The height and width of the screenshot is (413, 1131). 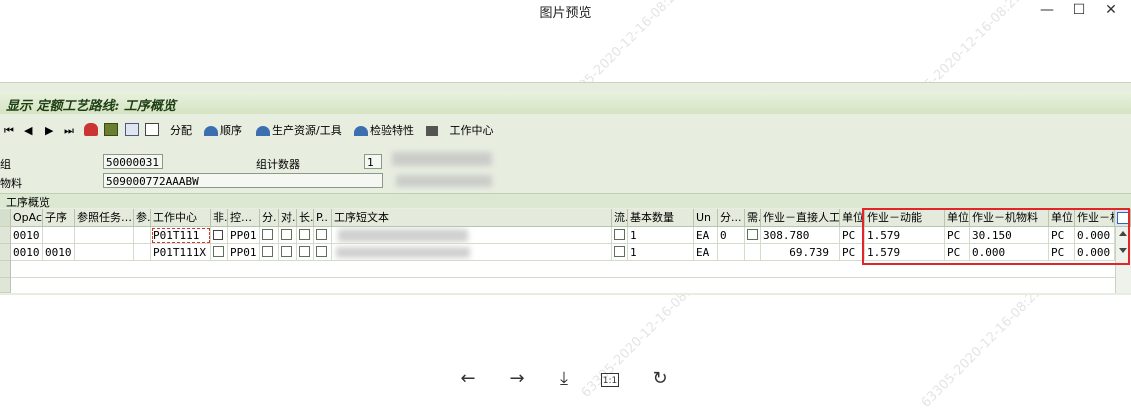 I want to click on split-cell, so click(x=731, y=252).